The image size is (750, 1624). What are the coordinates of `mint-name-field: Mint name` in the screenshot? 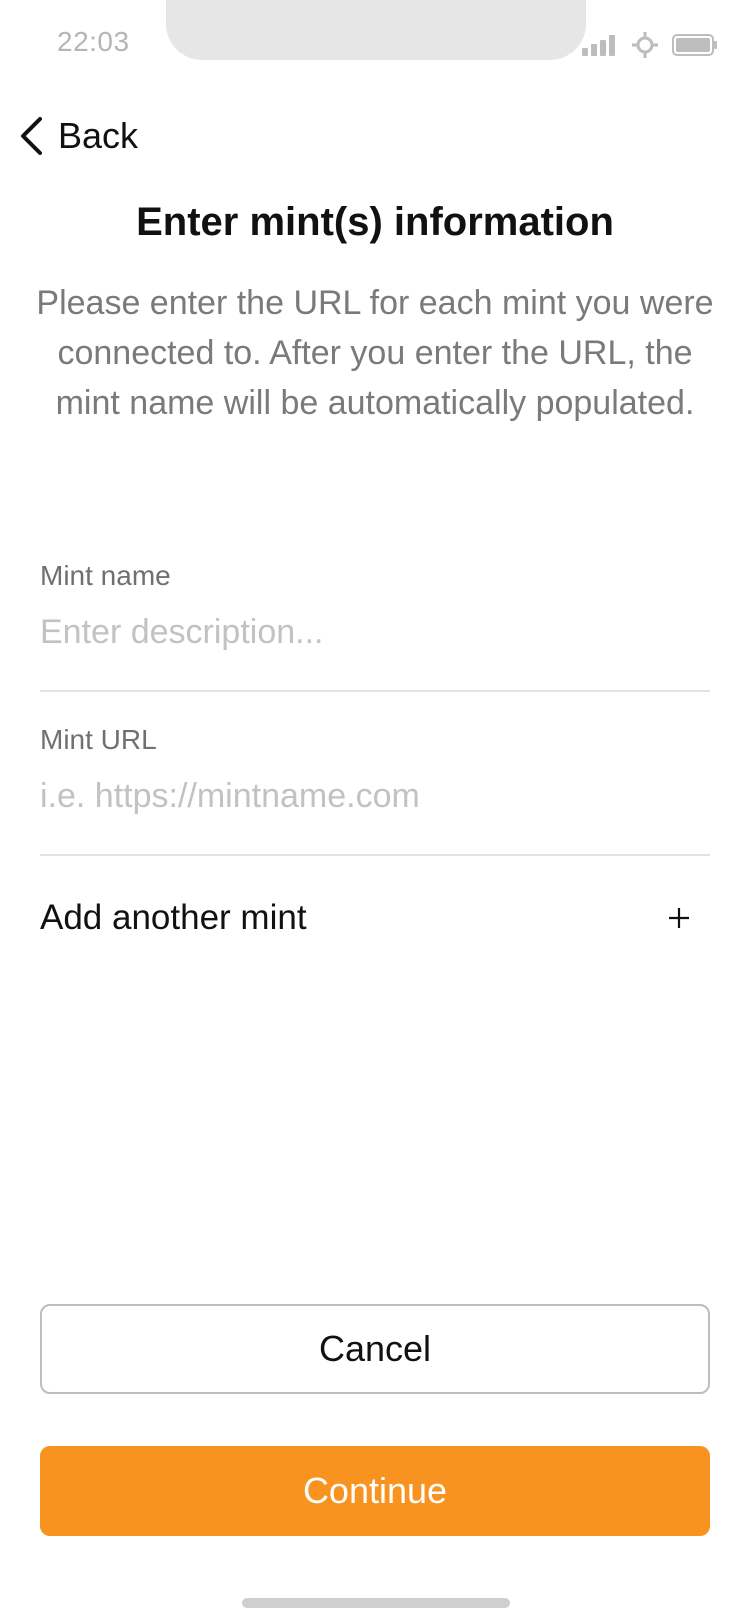 It's located at (375, 625).